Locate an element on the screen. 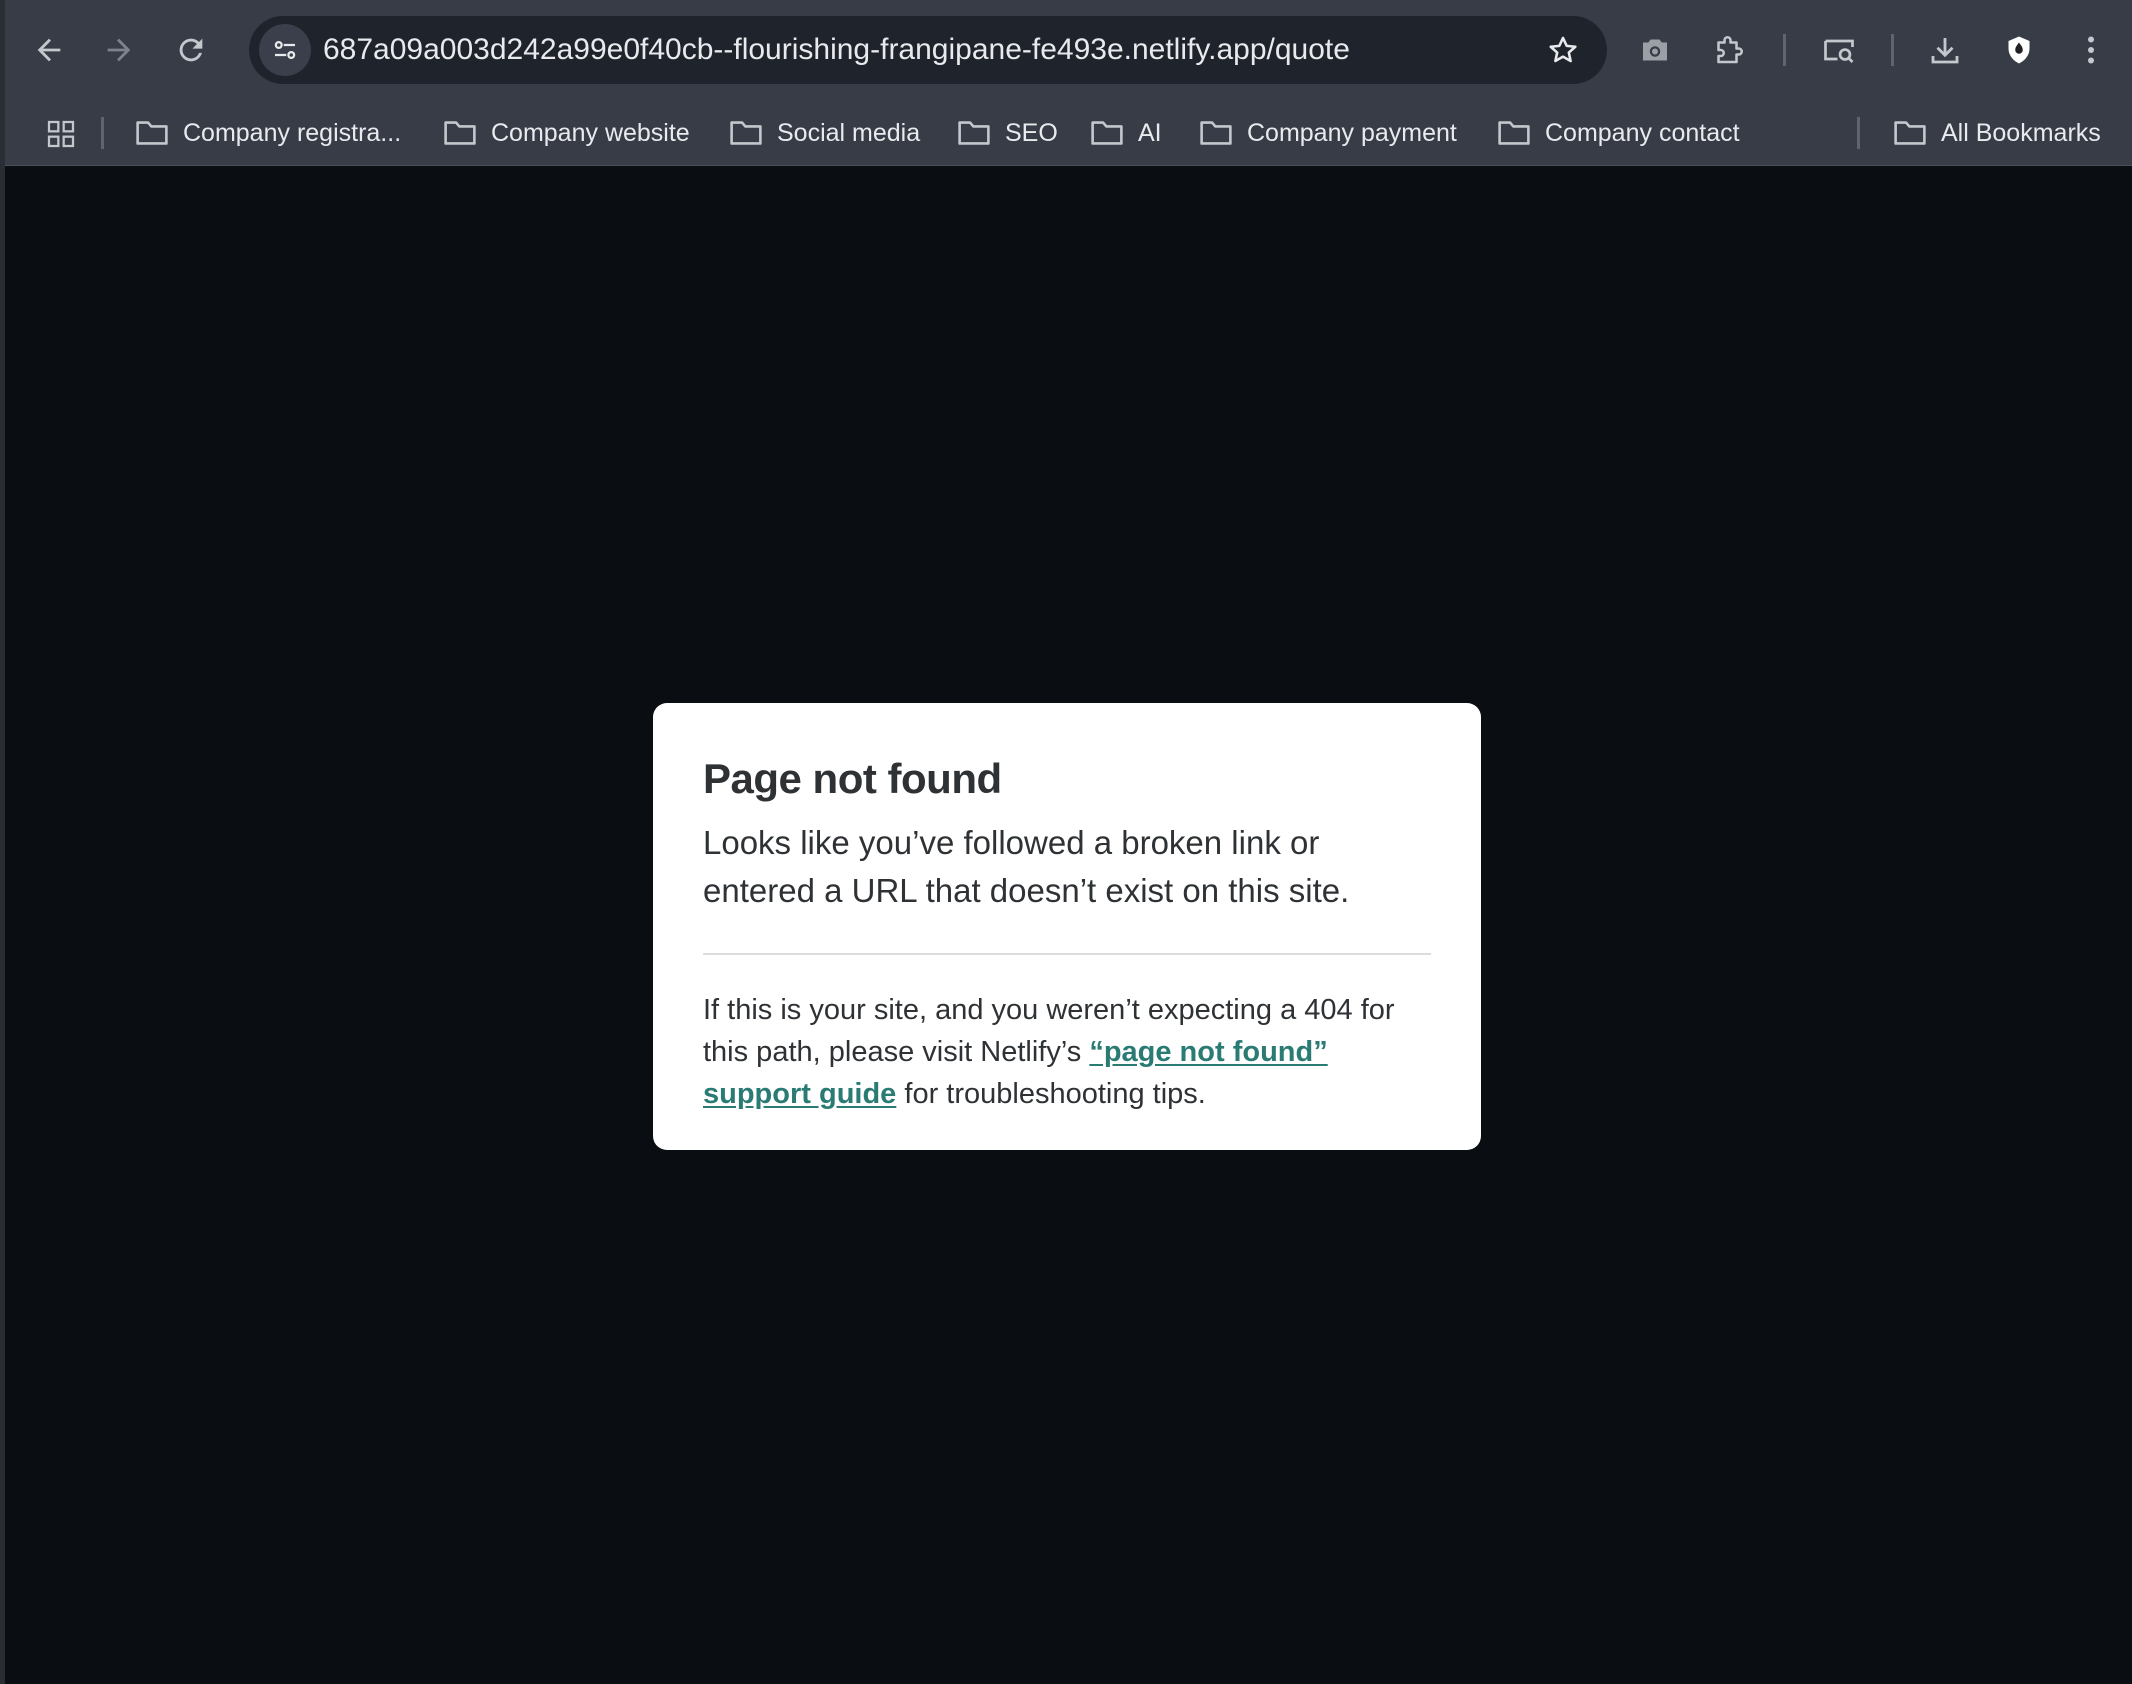 The height and width of the screenshot is (1684, 2132). shield-icon is located at coordinates (2019, 50).